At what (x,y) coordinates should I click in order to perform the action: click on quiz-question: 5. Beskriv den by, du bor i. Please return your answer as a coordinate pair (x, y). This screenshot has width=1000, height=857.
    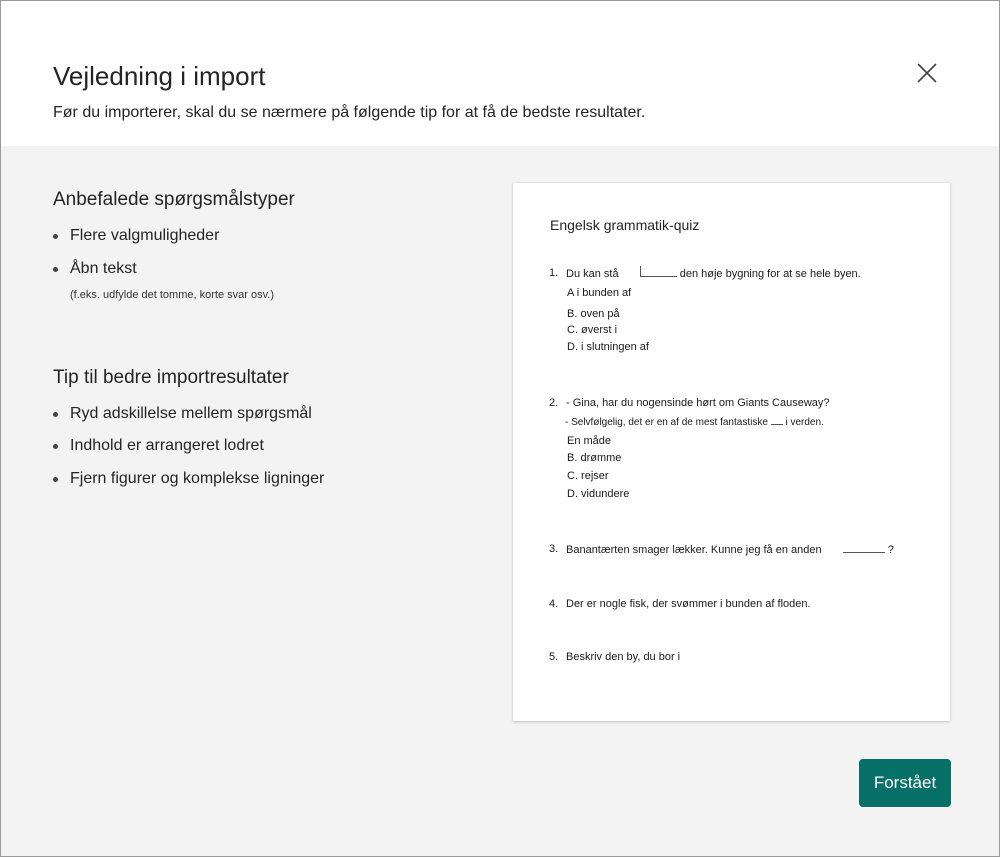
    Looking at the image, I should click on (731, 660).